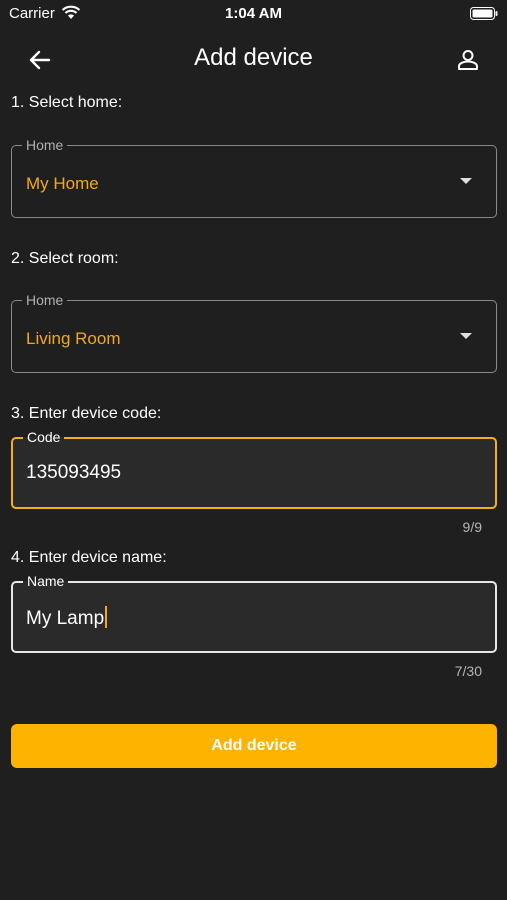 This screenshot has width=507, height=900. I want to click on name-field-value: My Lamp, so click(67, 618).